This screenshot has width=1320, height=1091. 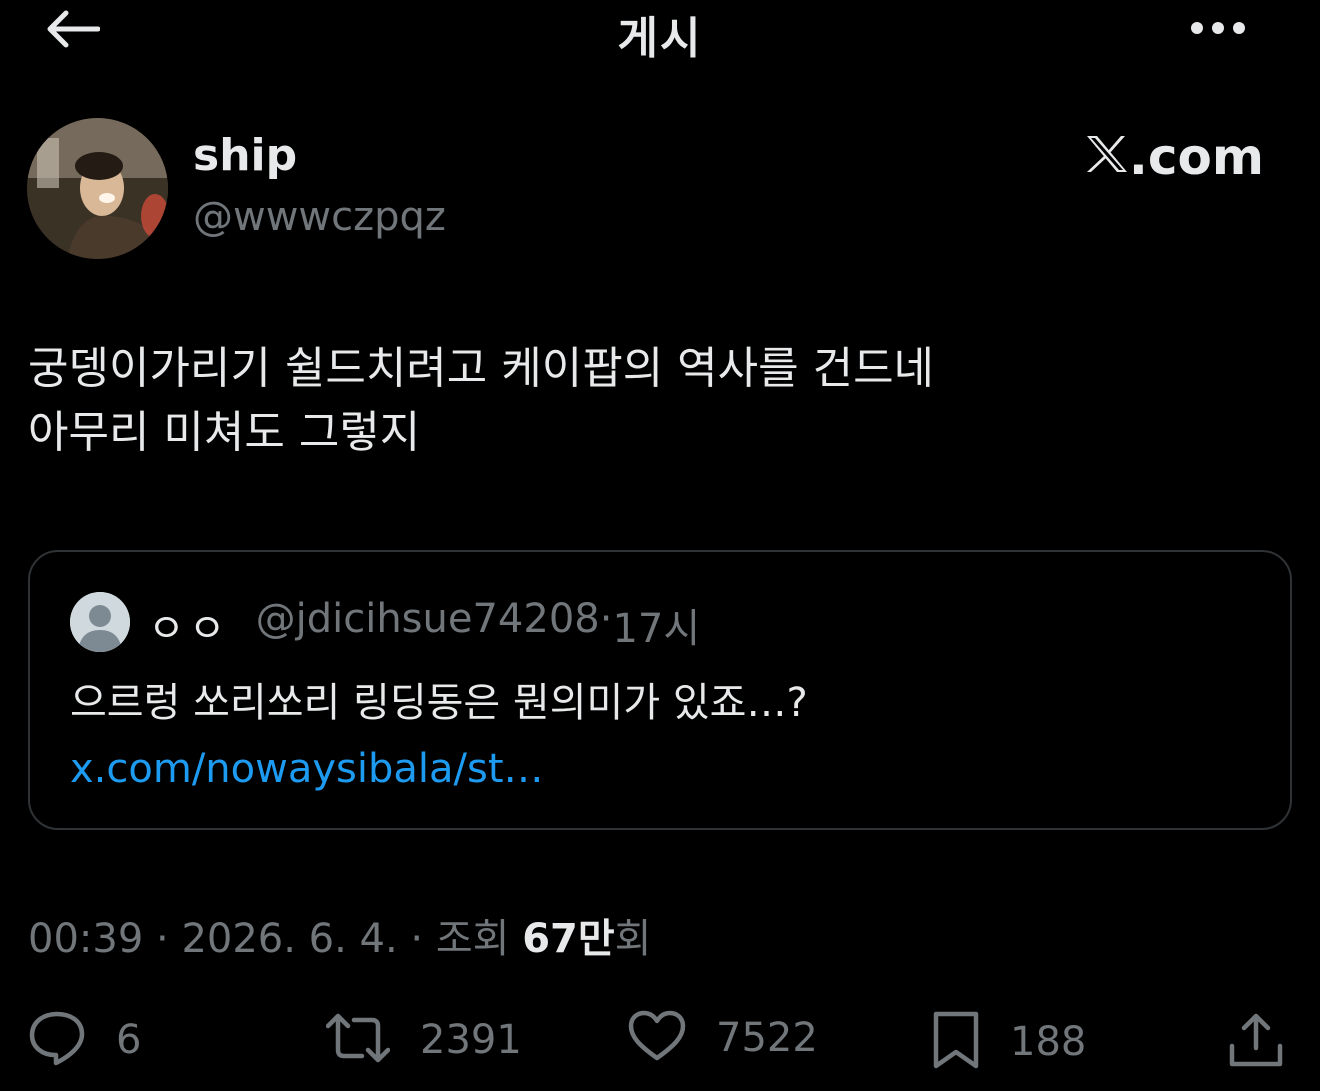 What do you see at coordinates (439, 703) in the screenshot?
I see `quote-body: 으르렁 쏘리쏘리 링딩동은 뭔의미가 있죠…?` at bounding box center [439, 703].